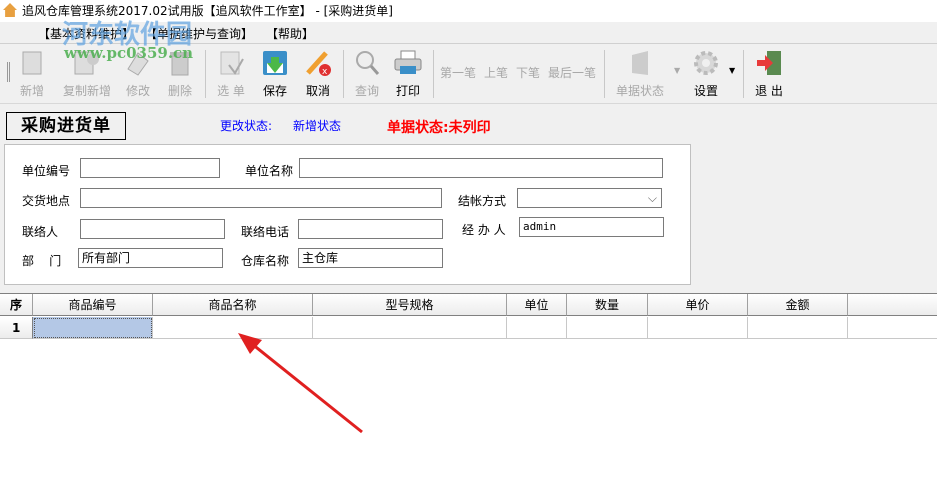  I want to click on annotation-arrow, so click(300, 383).